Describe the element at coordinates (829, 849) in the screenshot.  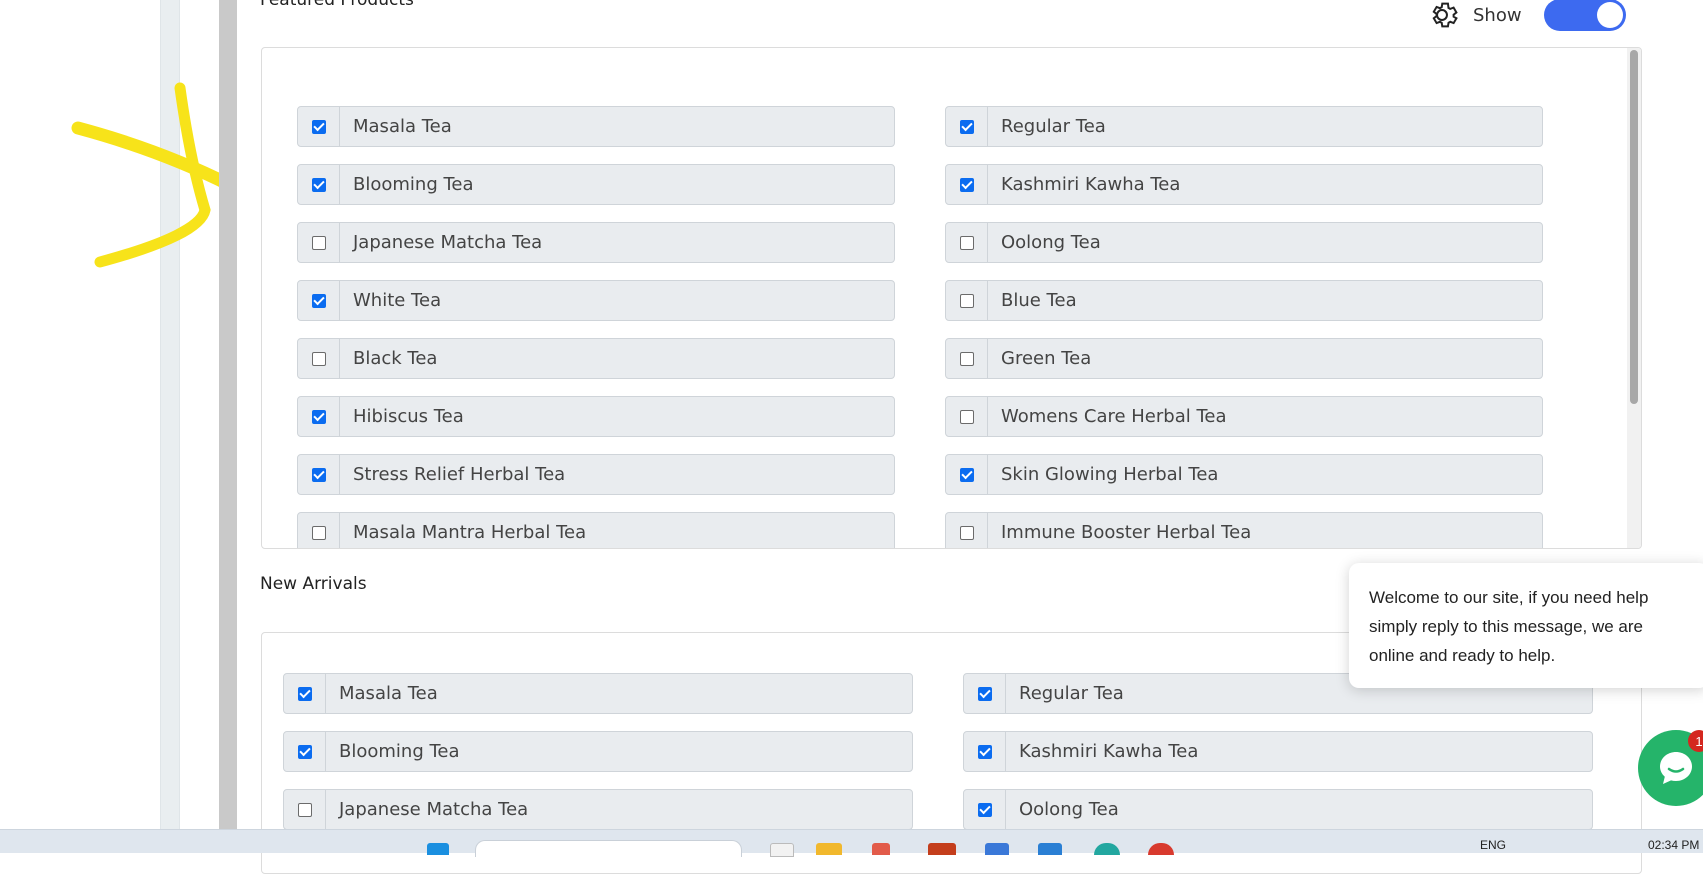
I see `file-explorer-icon` at that location.